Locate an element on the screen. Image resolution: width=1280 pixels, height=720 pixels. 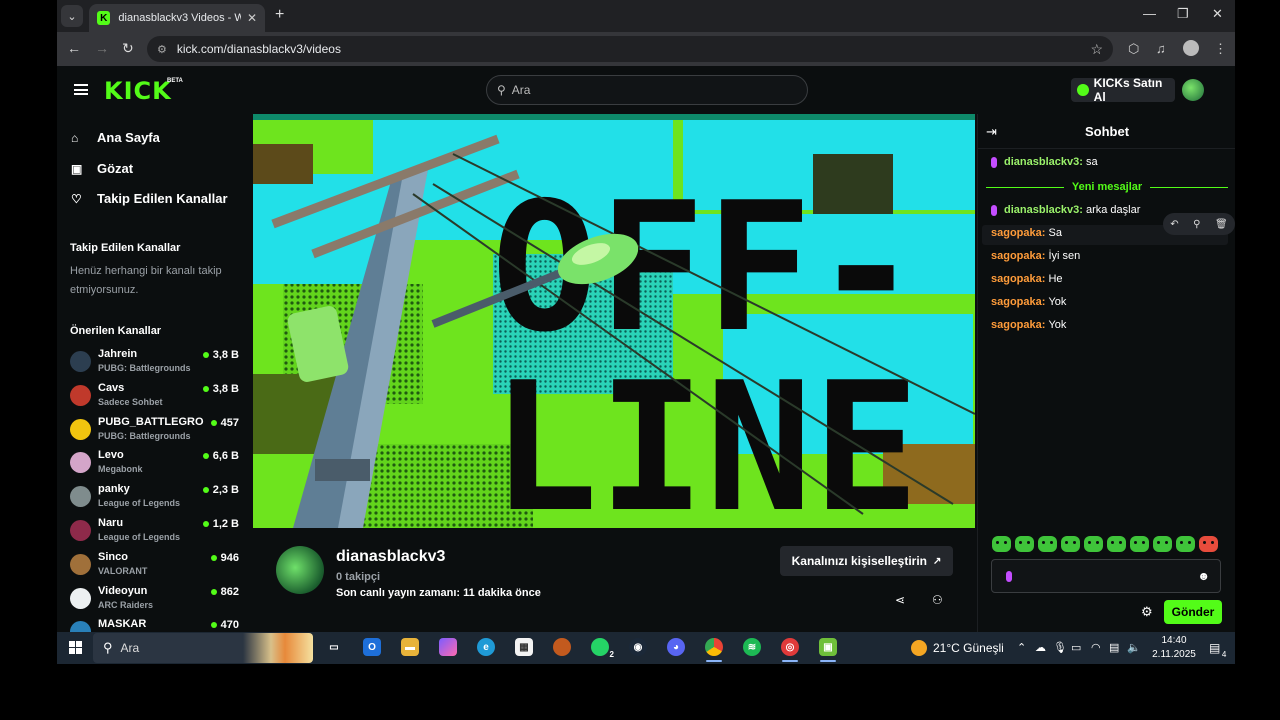
app-icon-cube: ▣ is located at coordinates (828, 647).